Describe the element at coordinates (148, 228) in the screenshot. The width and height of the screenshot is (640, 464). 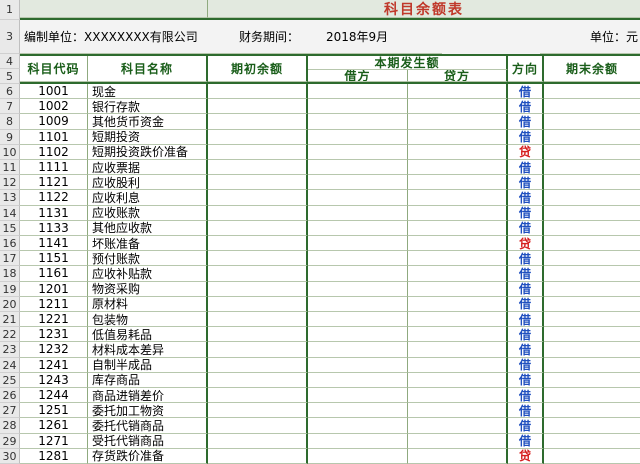
I see `cell-name: 其他应收款` at that location.